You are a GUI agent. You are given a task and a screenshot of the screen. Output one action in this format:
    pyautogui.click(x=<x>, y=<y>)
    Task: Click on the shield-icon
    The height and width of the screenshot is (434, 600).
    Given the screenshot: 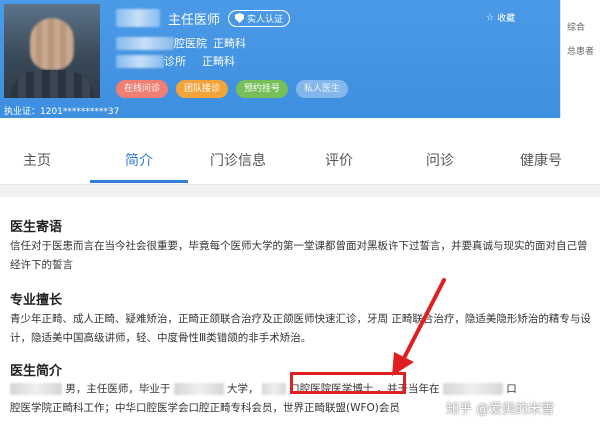 What is the action you would take?
    pyautogui.click(x=240, y=18)
    